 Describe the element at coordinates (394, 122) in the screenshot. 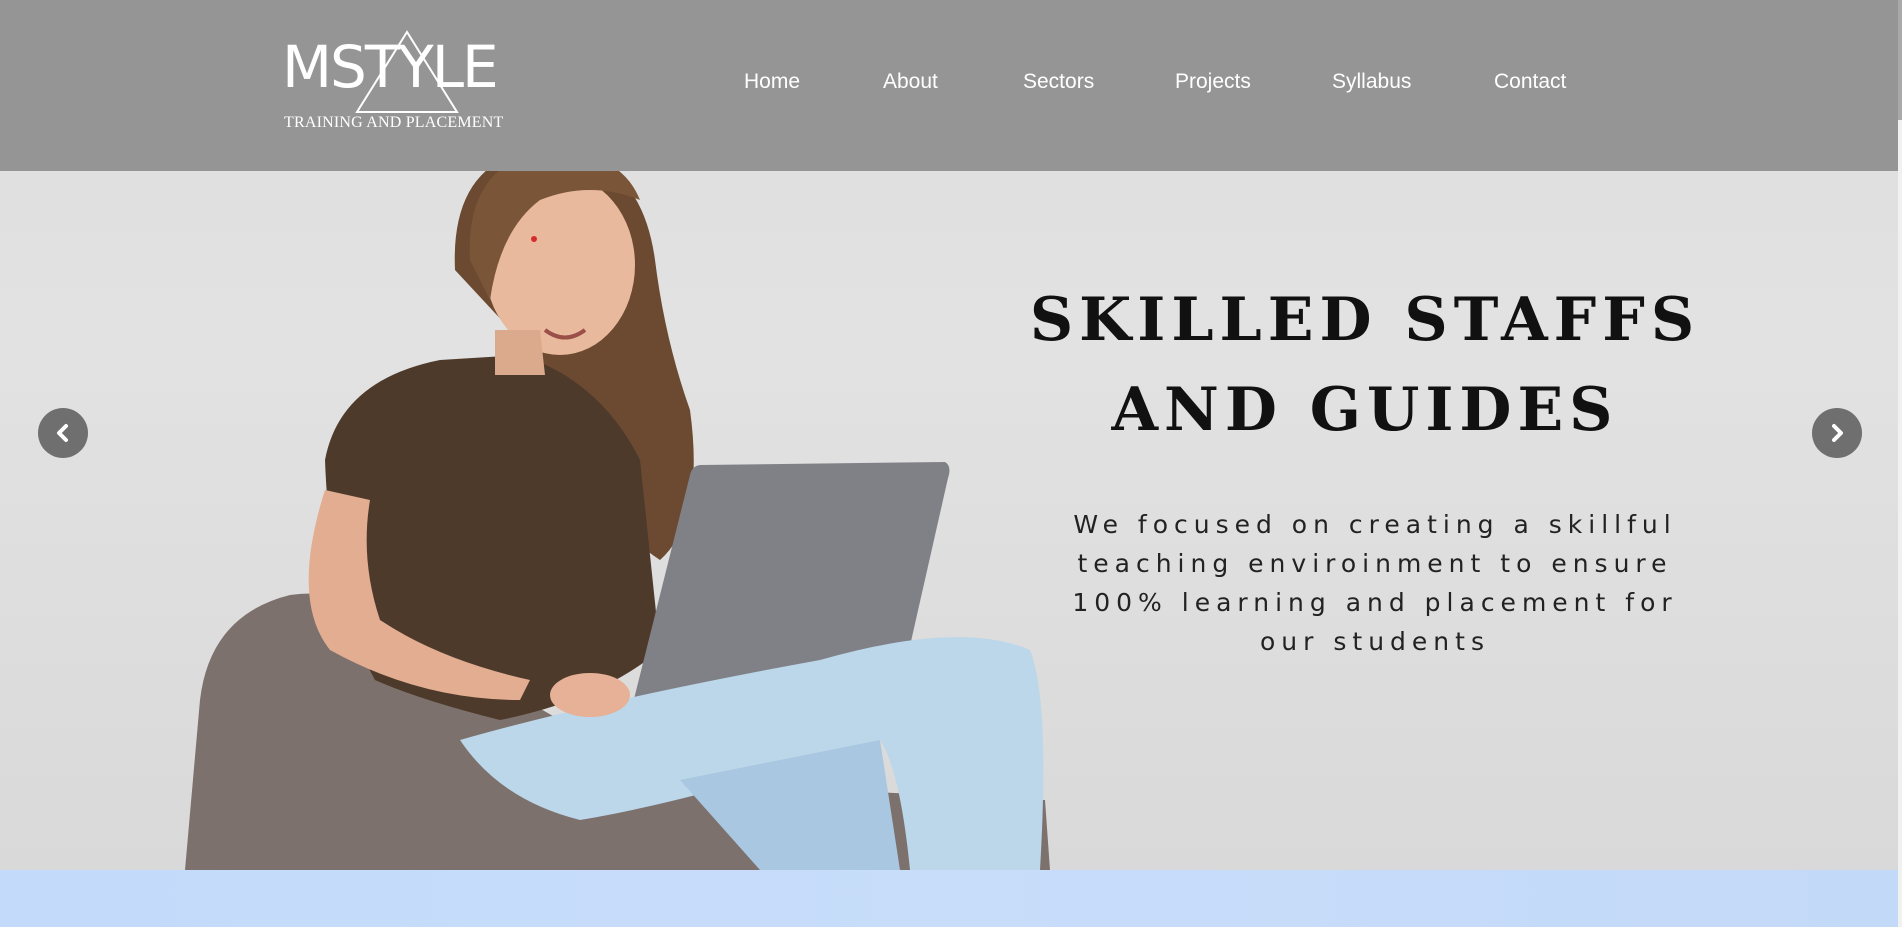

I see `brand-tagline: TRAINING AND PLACEMENT` at that location.